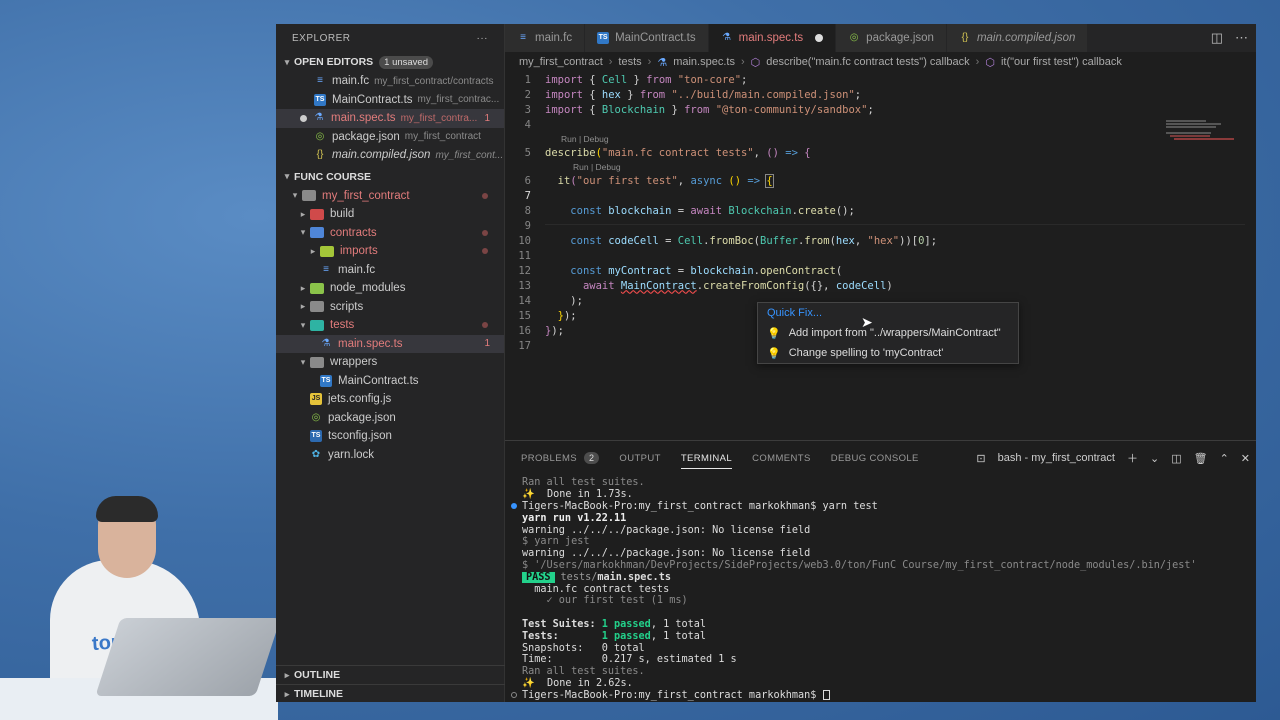 Image resolution: width=1280 pixels, height=720 pixels. I want to click on line-number: 7, so click(527, 195).